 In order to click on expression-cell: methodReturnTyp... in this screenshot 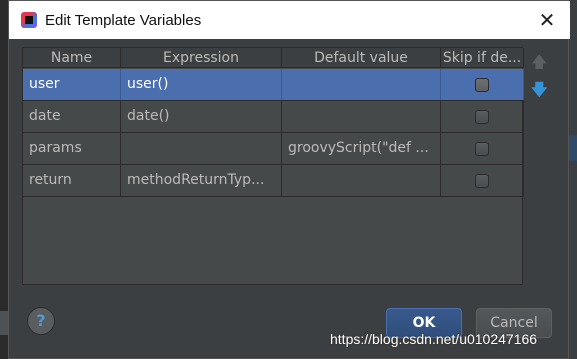, I will do `click(201, 180)`.